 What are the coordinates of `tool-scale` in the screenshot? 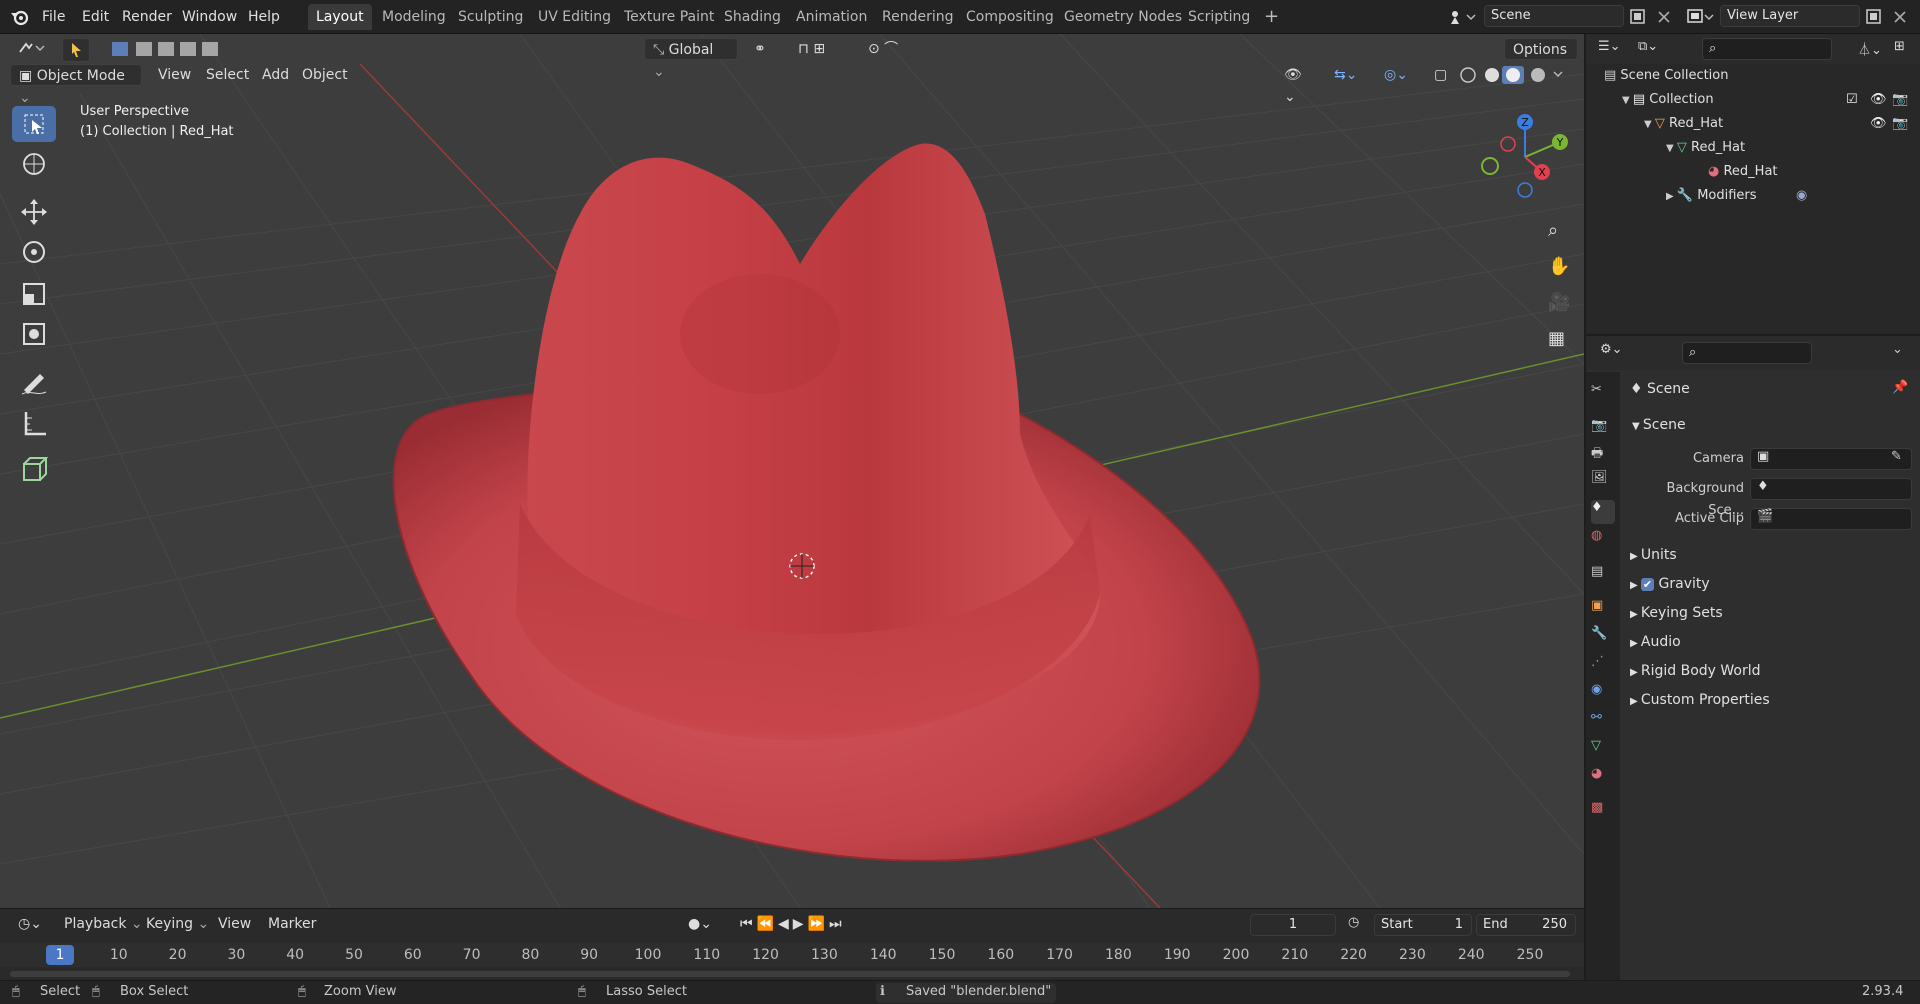 It's located at (34, 294).